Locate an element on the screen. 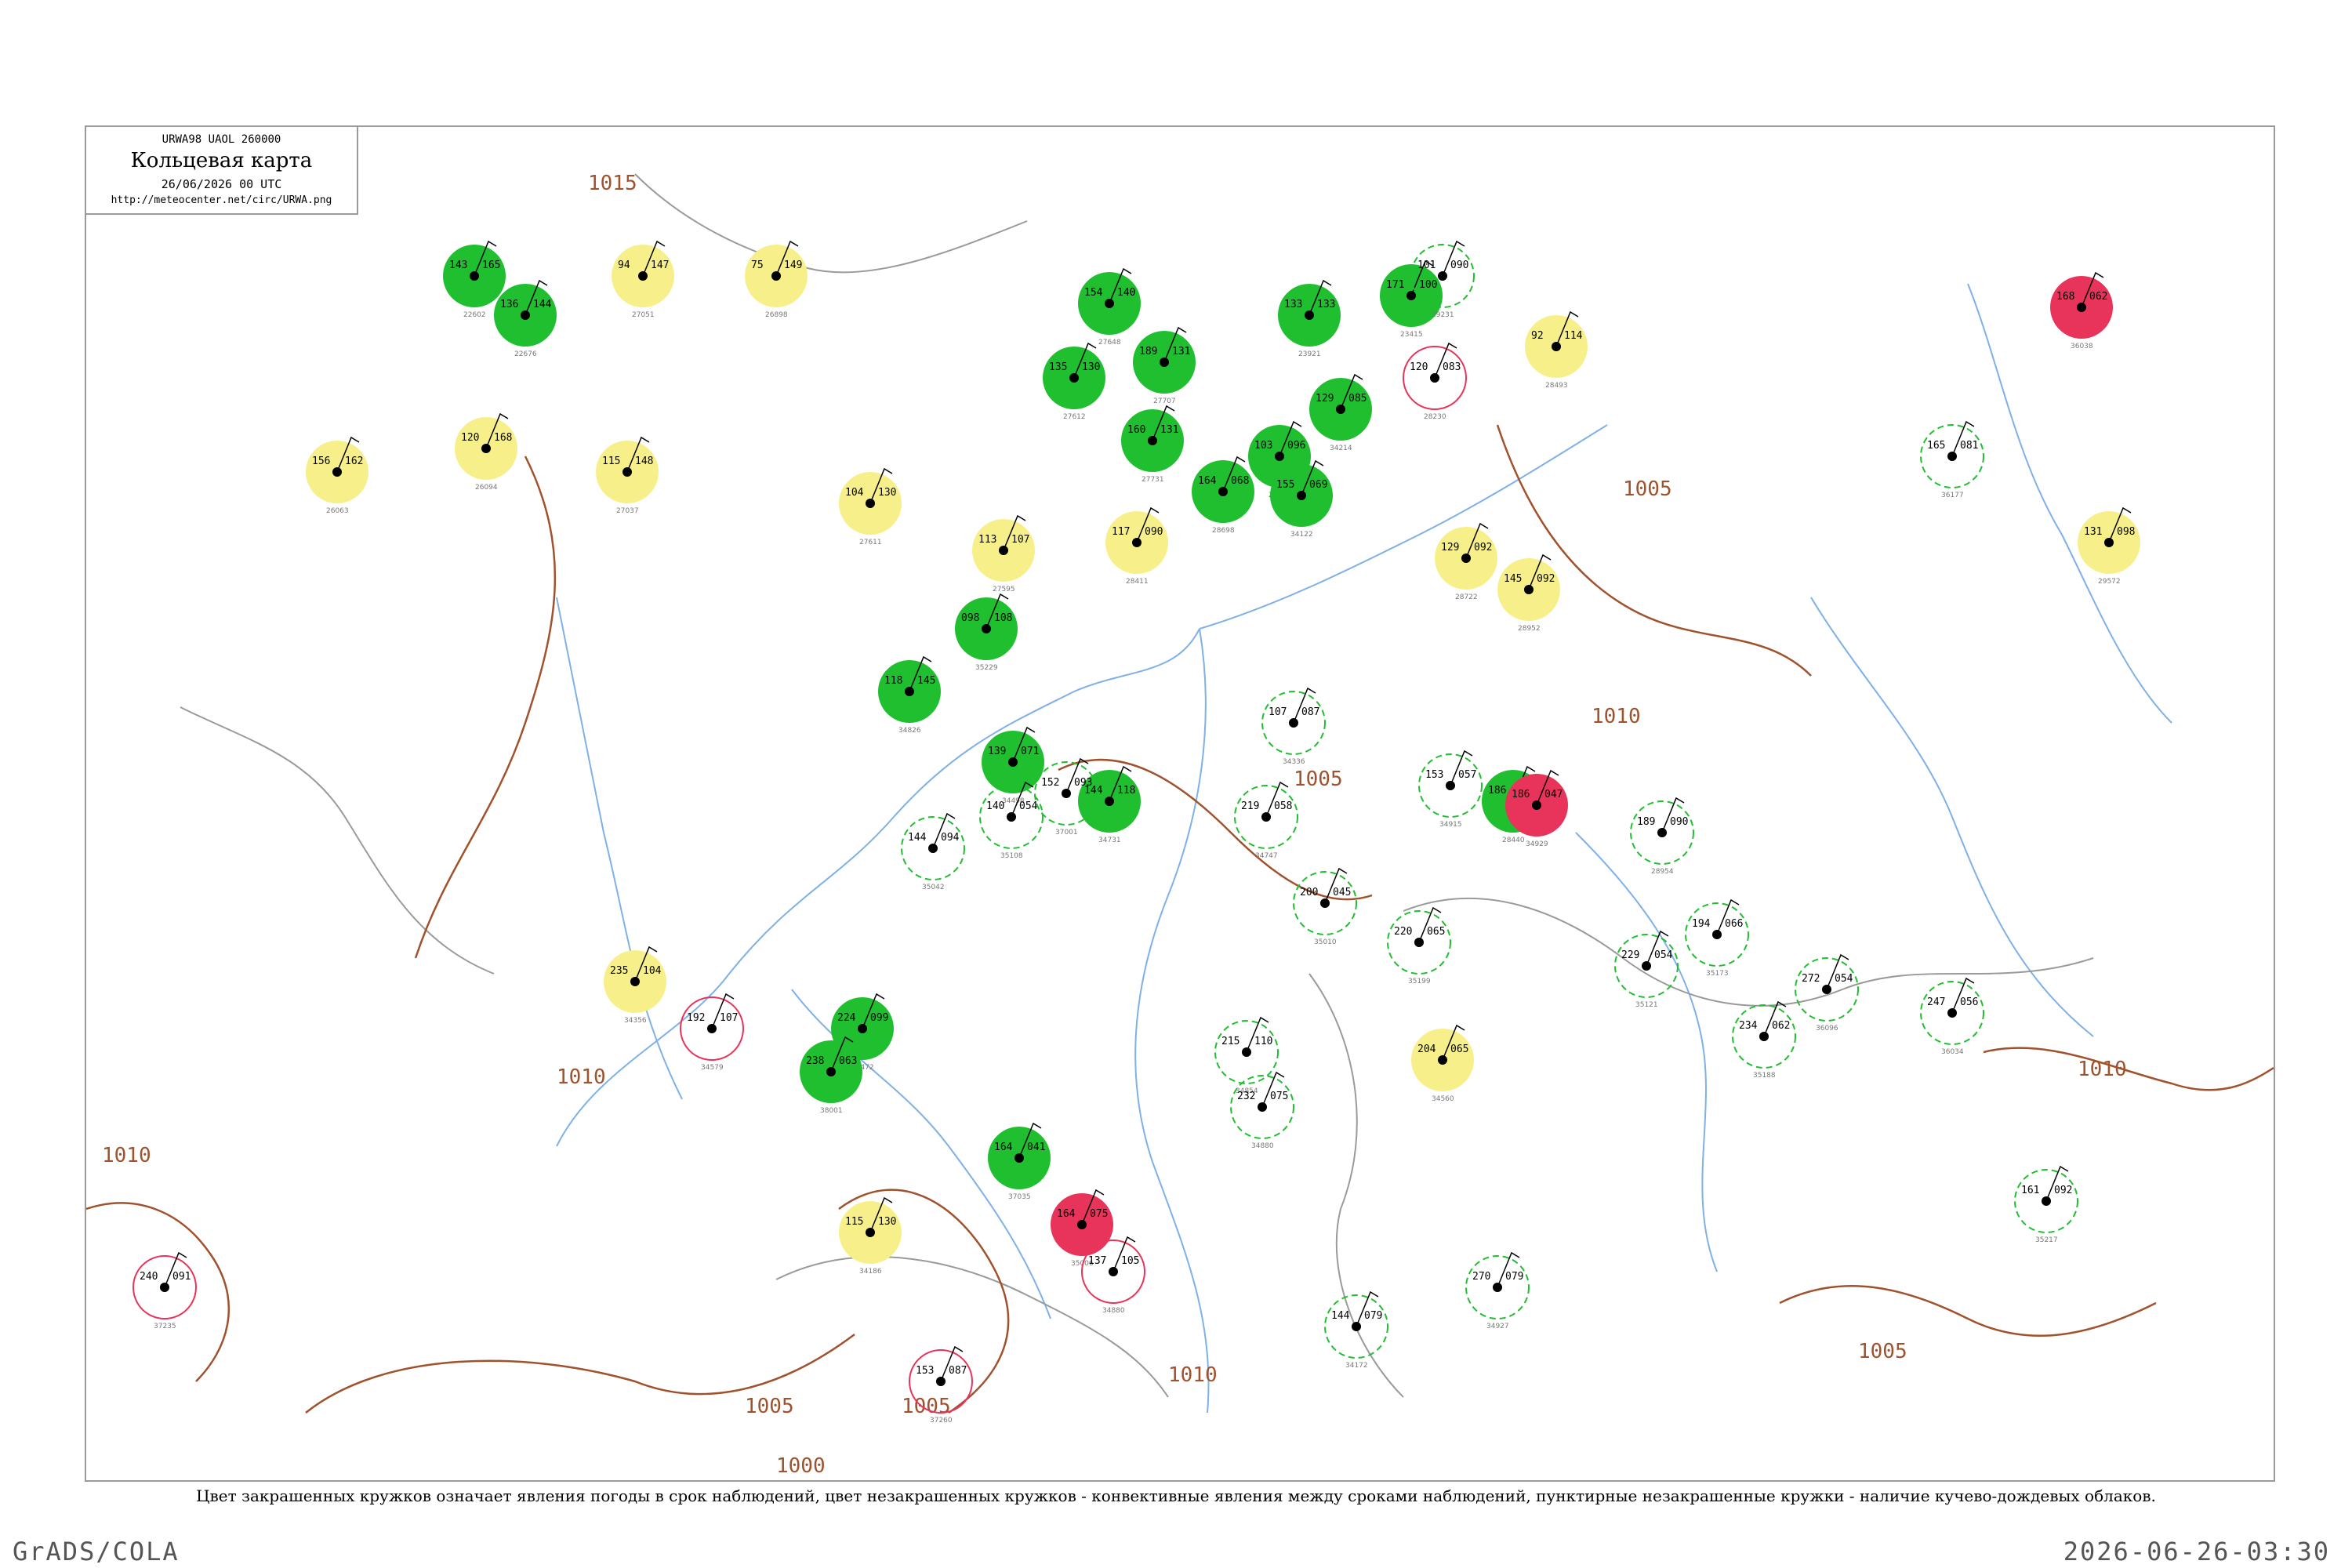 This screenshot has width=2352, height=1568. station-temperature: 104 is located at coordinates (855, 493).